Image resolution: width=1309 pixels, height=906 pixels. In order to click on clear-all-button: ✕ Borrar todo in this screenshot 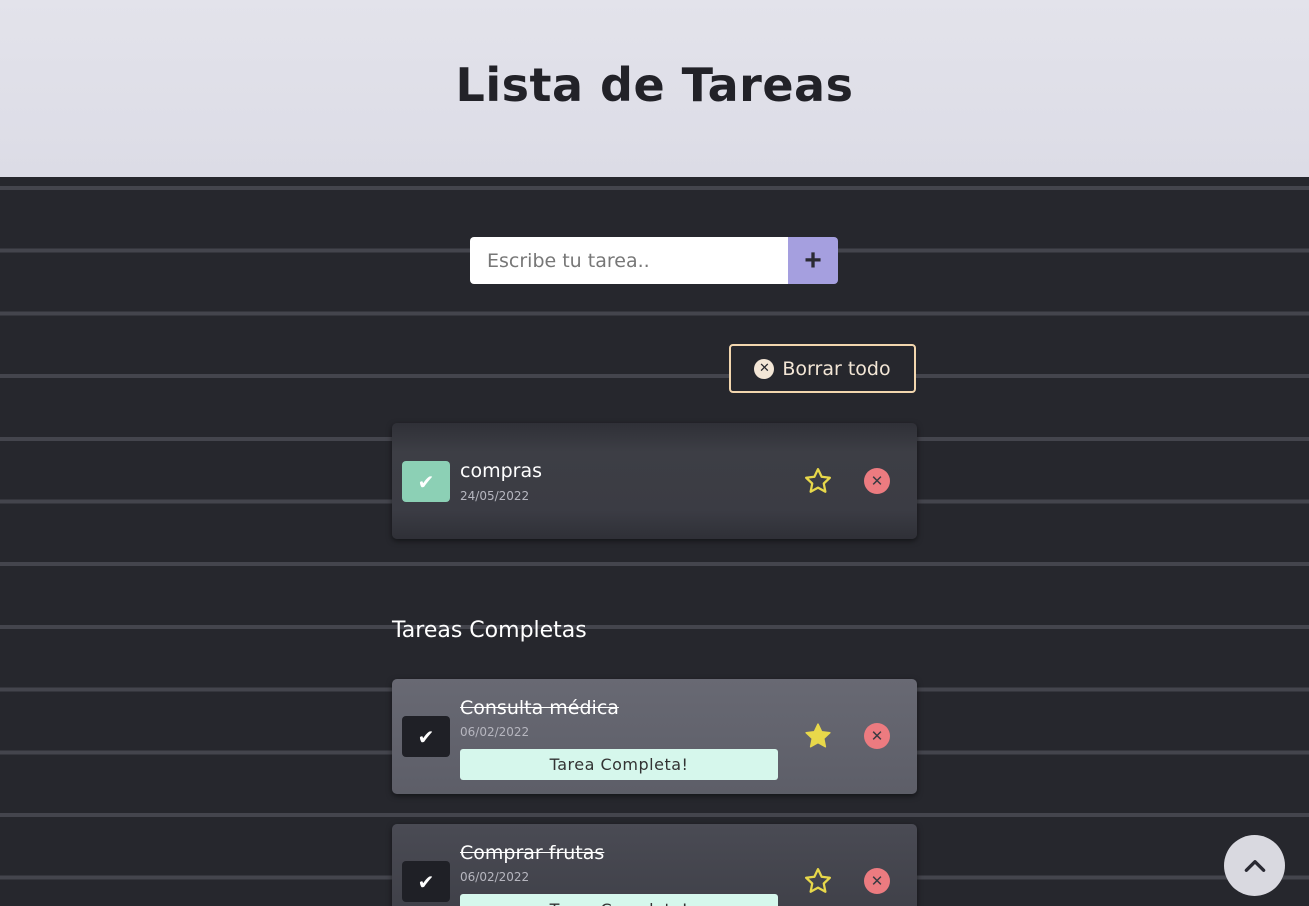, I will do `click(822, 368)`.